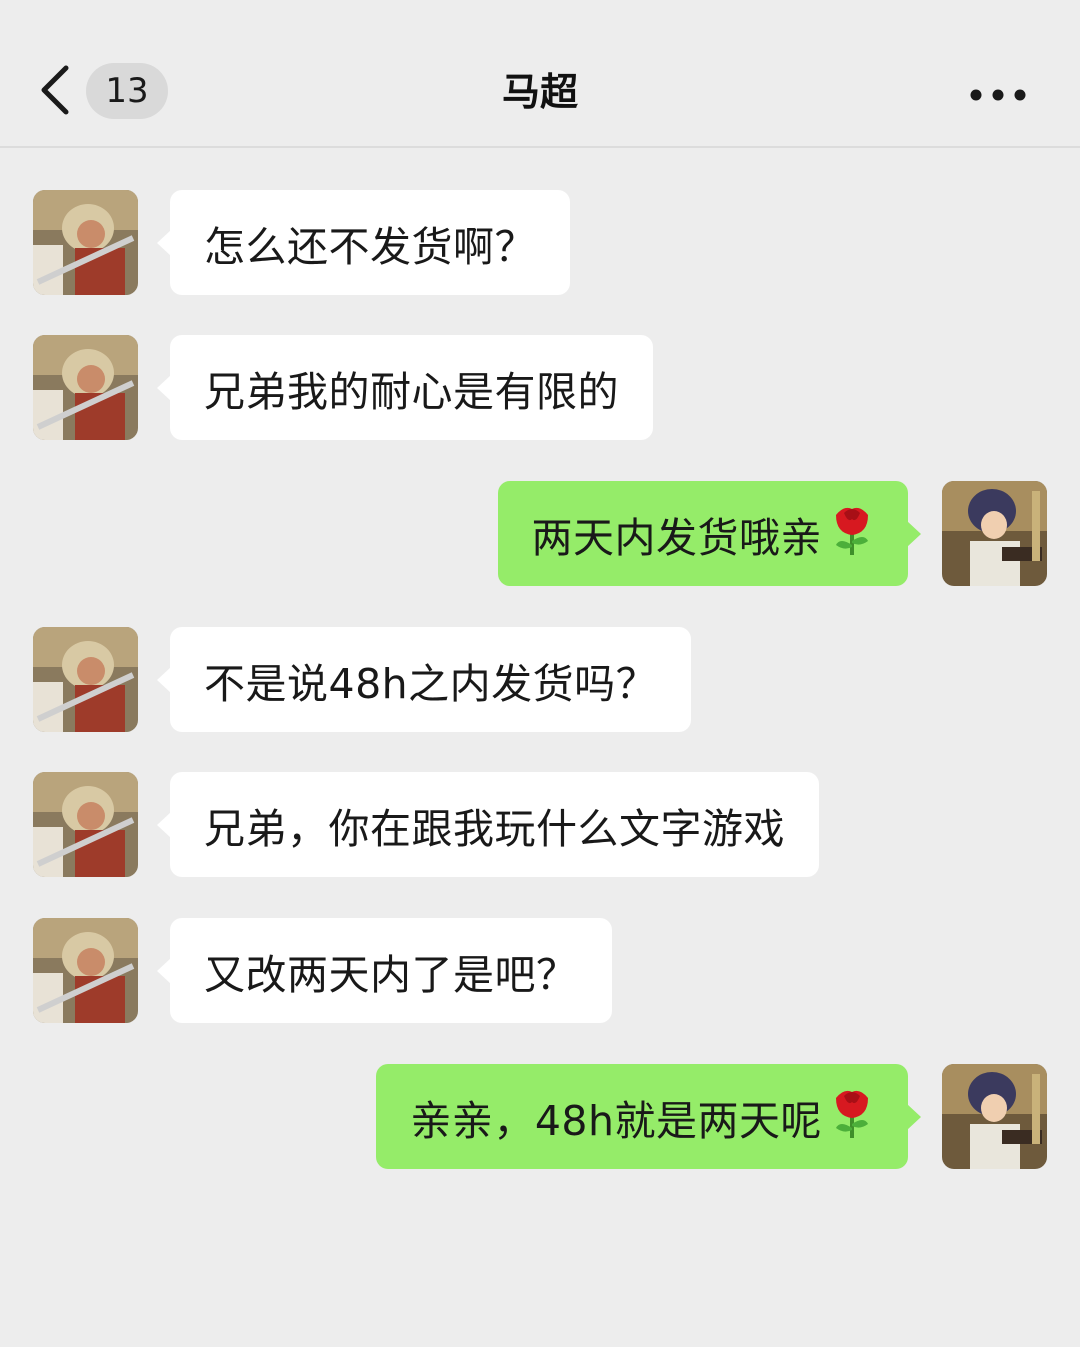  I want to click on message-row: 怎么还不发货啊？, so click(540, 242).